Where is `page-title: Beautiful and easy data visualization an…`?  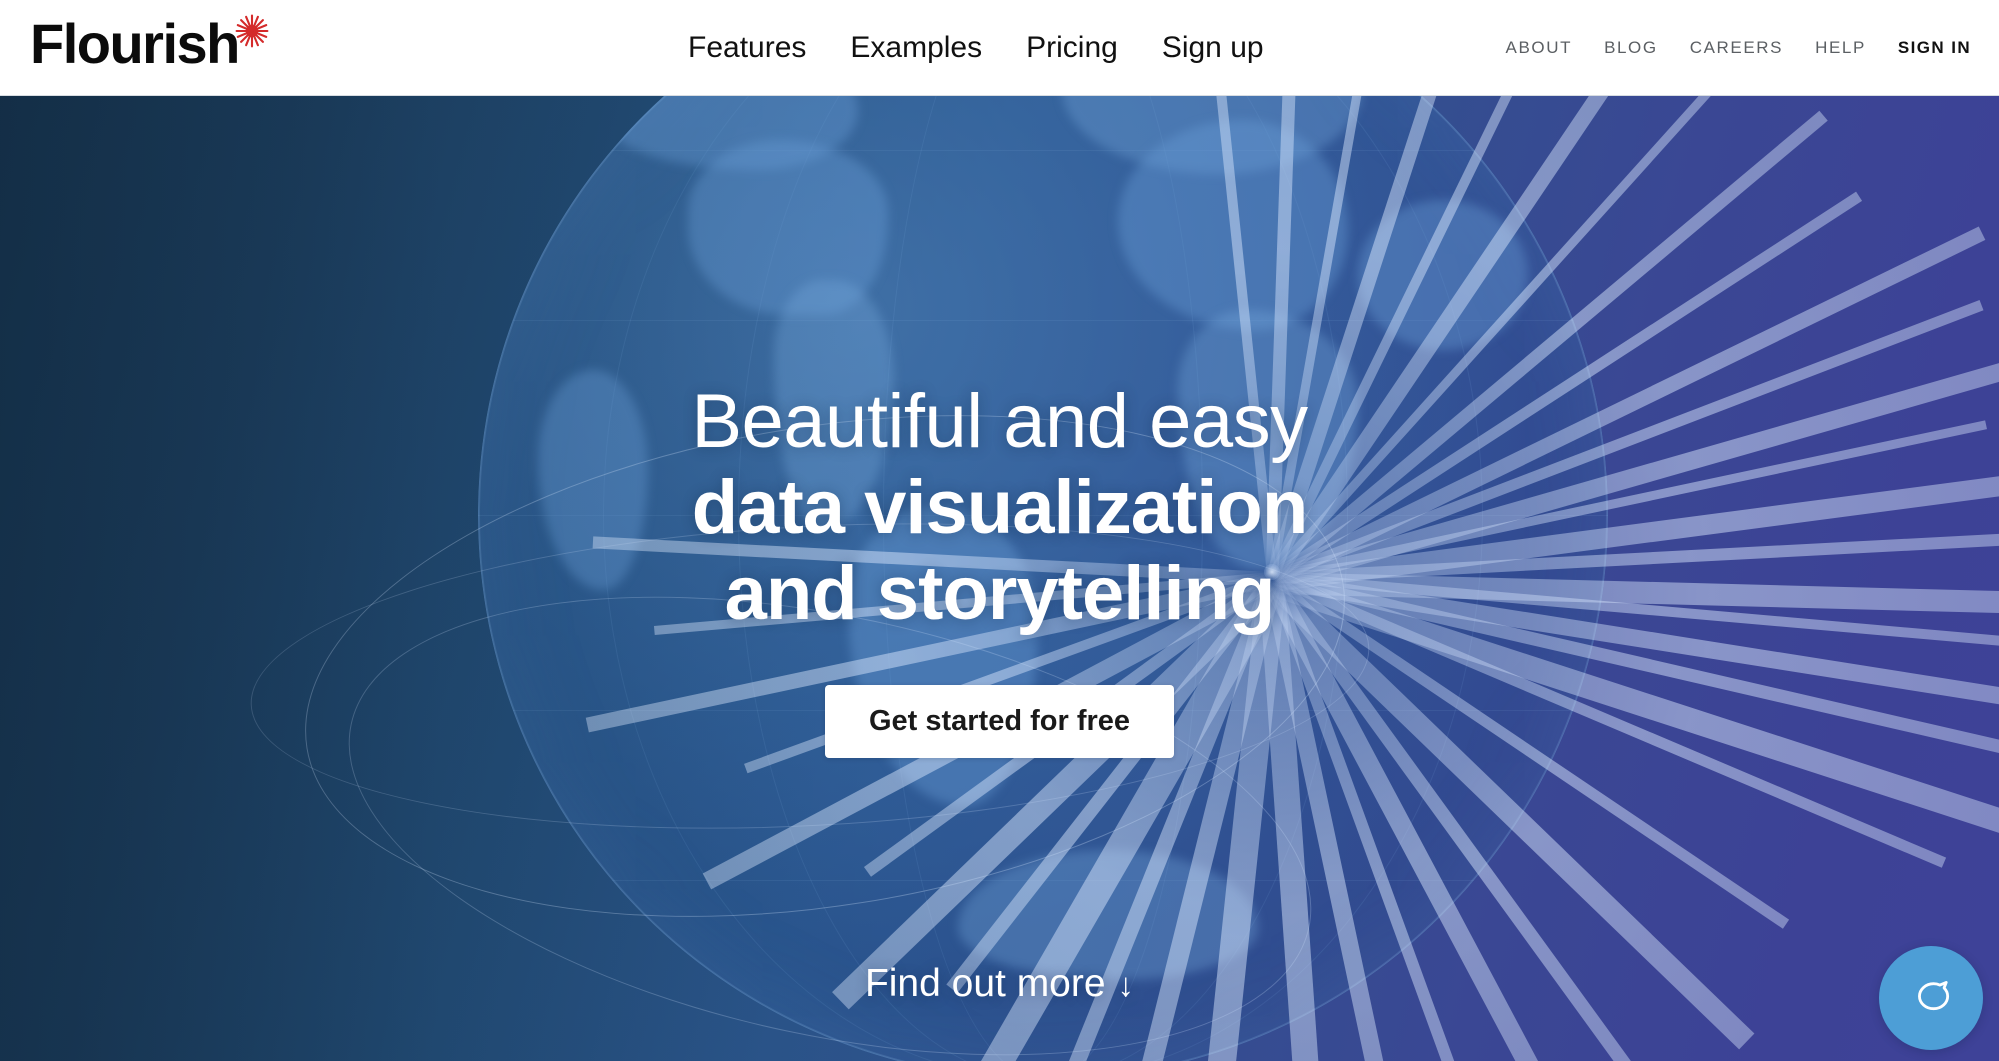
page-title: Beautiful and easy data visualization an… is located at coordinates (1000, 508).